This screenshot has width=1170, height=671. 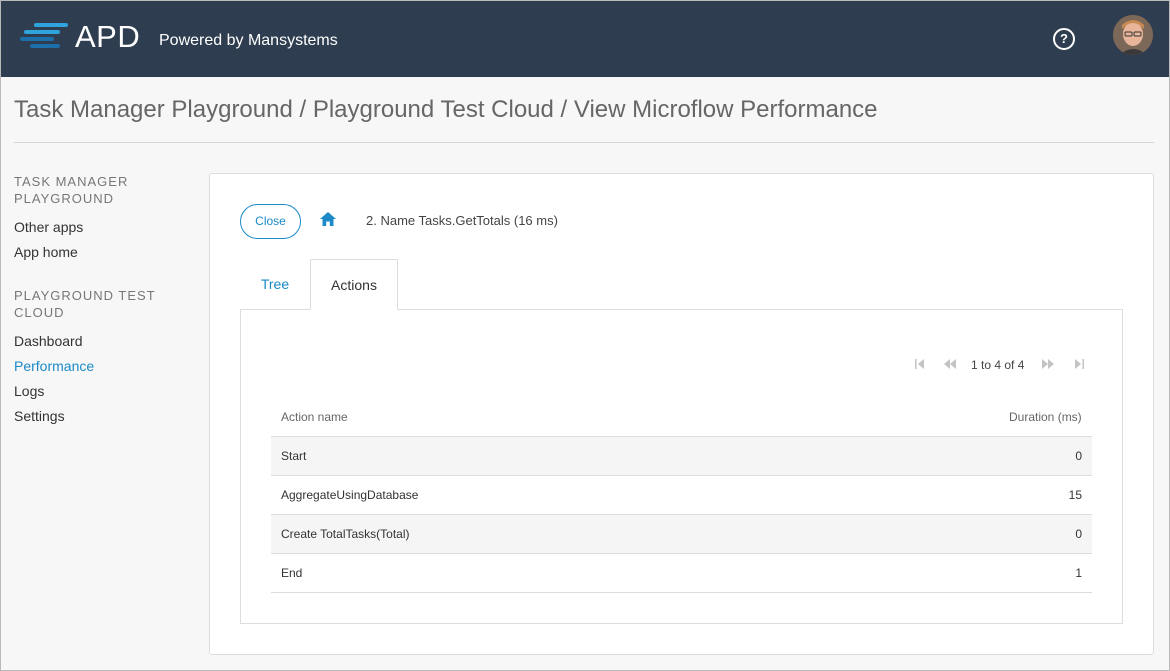 I want to click on logo-text: APD, so click(x=108, y=36).